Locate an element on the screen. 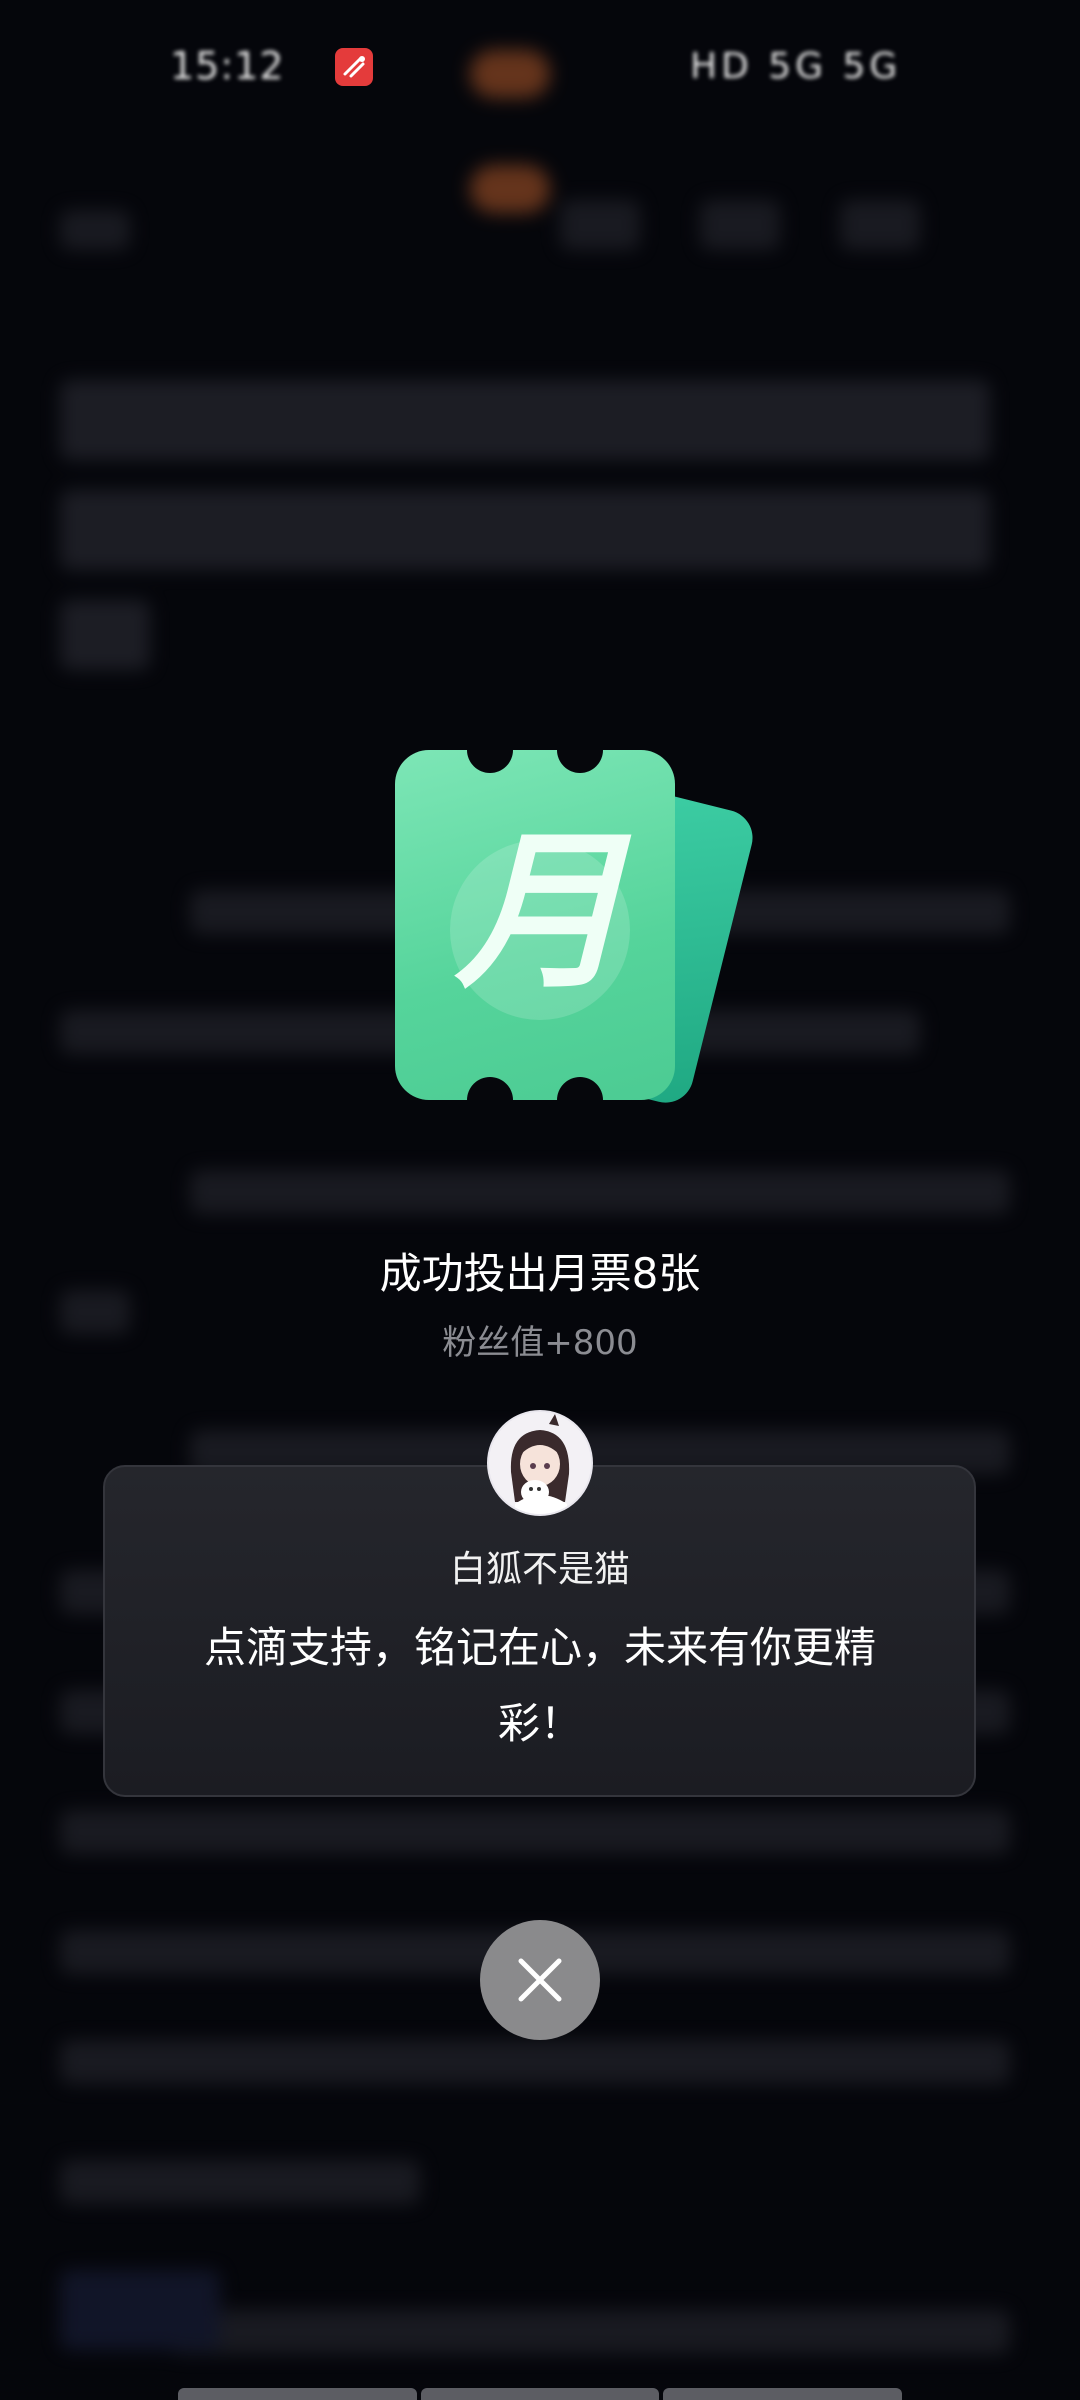 Image resolution: width=1080 pixels, height=2400 pixels. bg-badge is located at coordinates (510, 189).